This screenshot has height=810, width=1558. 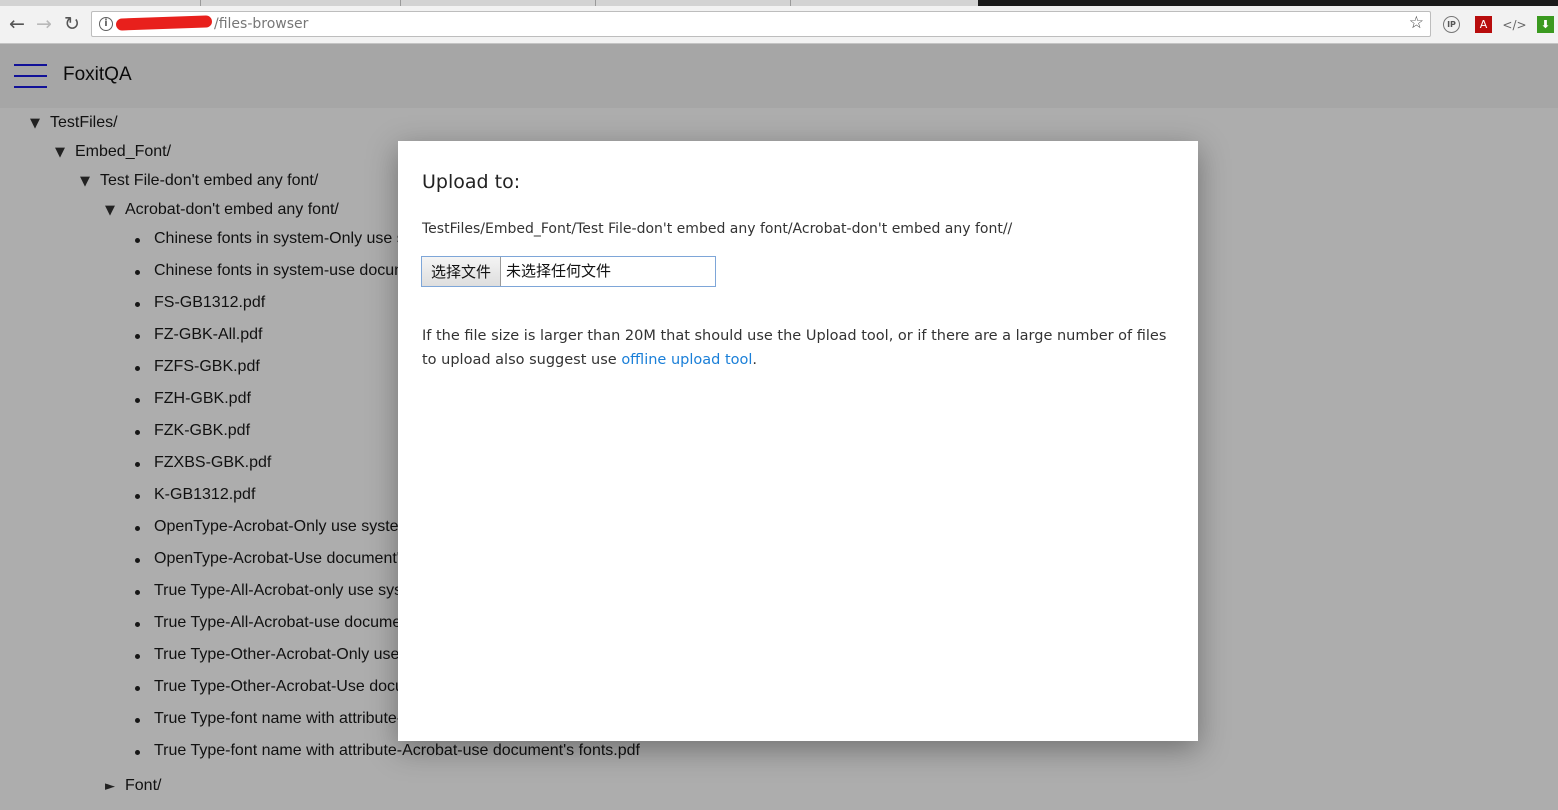 I want to click on browser-toolbar: ← → ↻ i /files-browser ☆ IP A </> ⬇, so click(x=779, y=25).